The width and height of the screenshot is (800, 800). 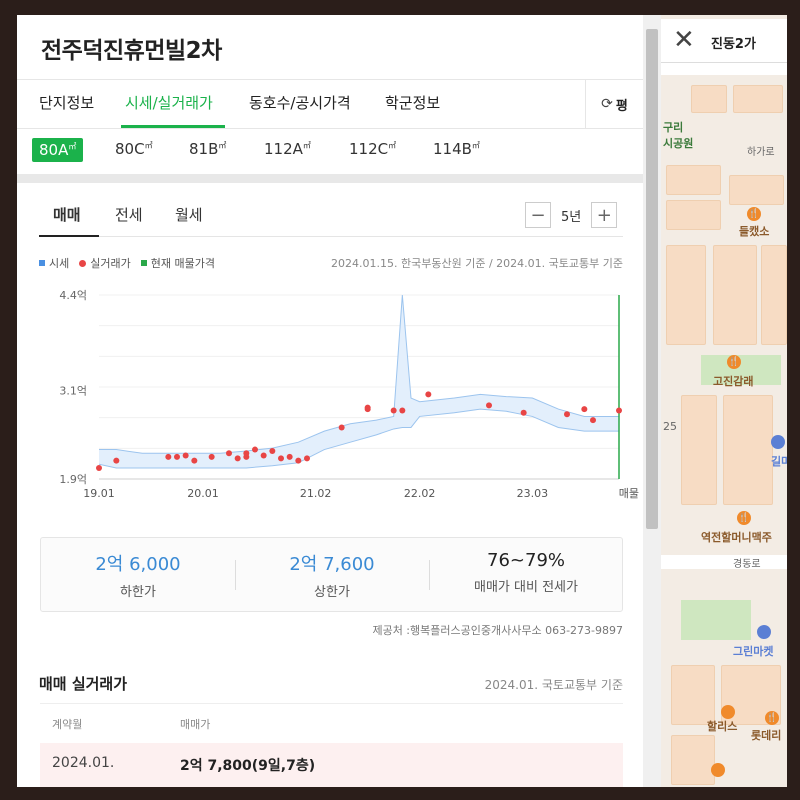 What do you see at coordinates (778, 442) in the screenshot?
I see `building-icon` at bounding box center [778, 442].